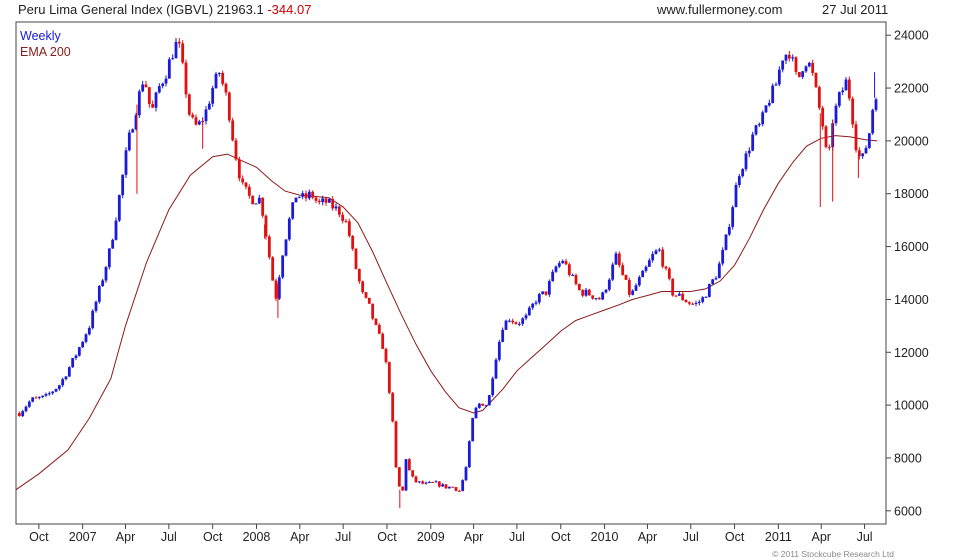  What do you see at coordinates (431, 537) in the screenshot?
I see `x-tick-label: 2009` at bounding box center [431, 537].